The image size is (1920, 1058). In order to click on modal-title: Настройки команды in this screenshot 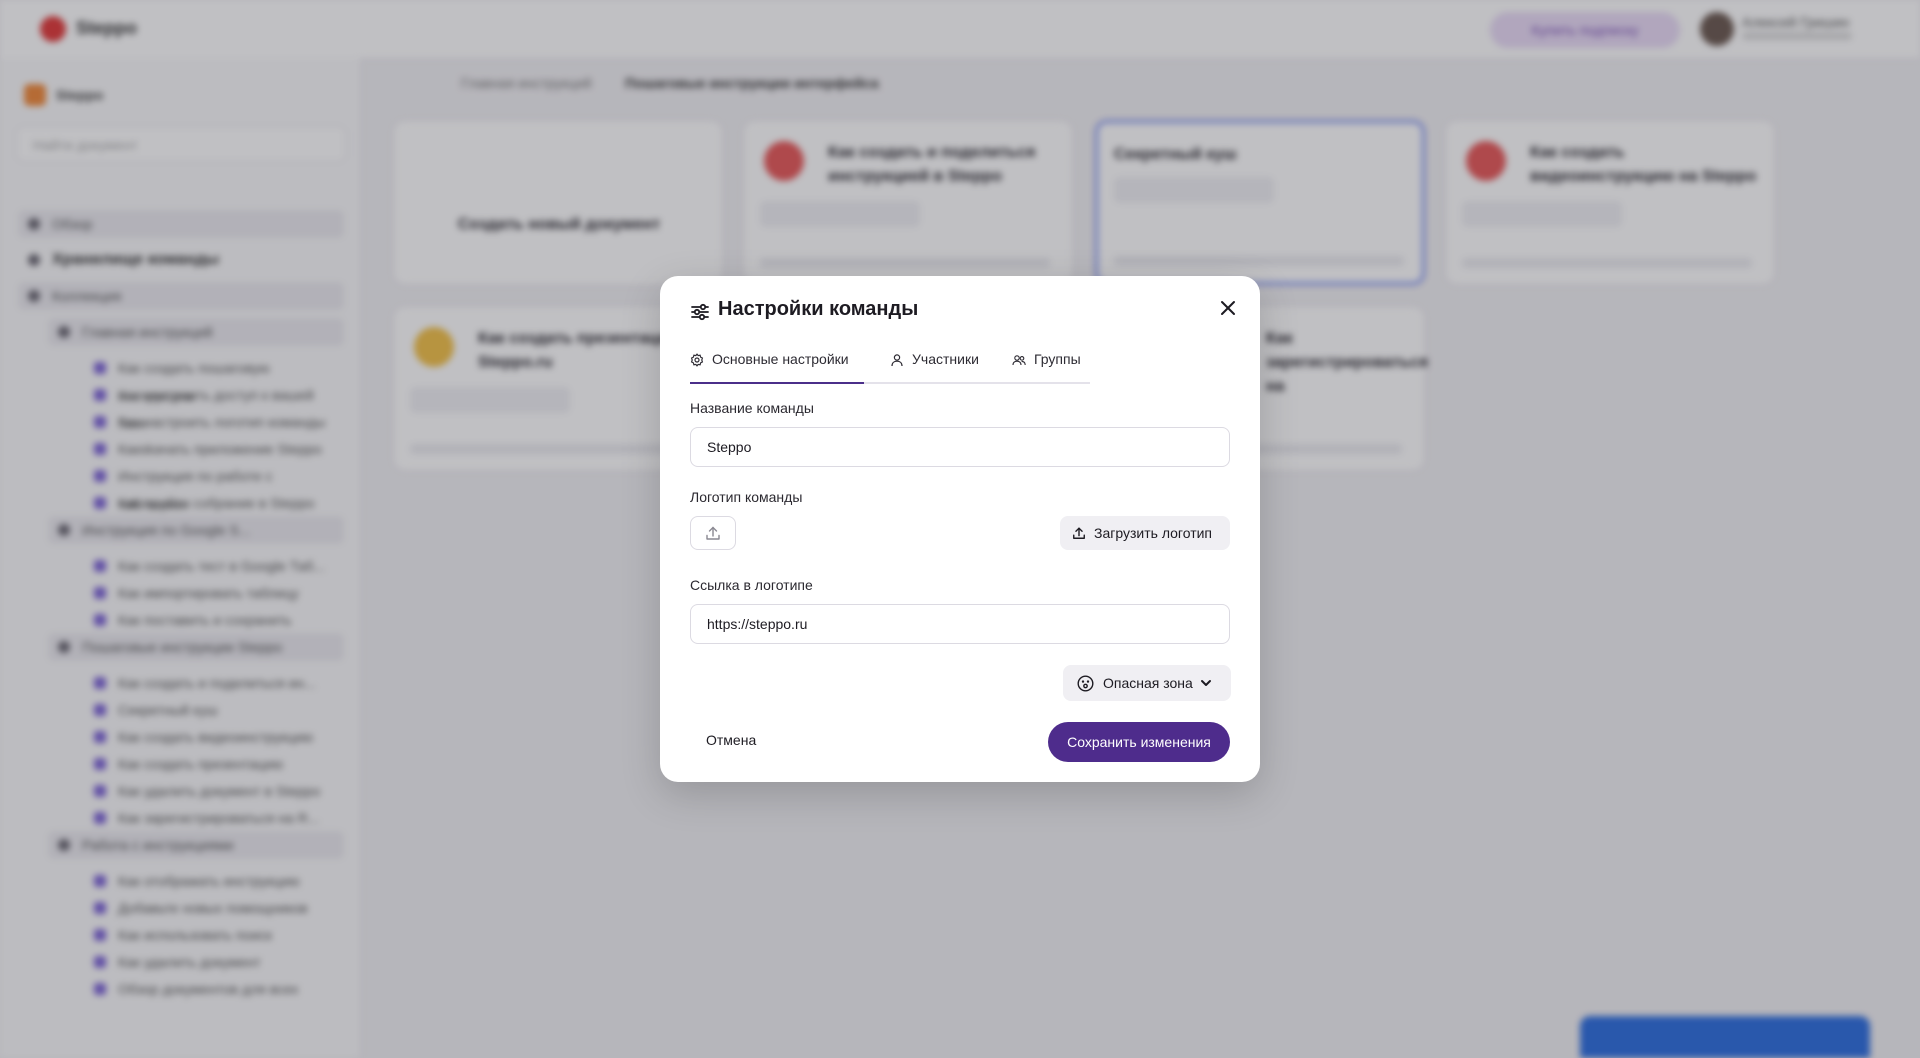, I will do `click(818, 309)`.